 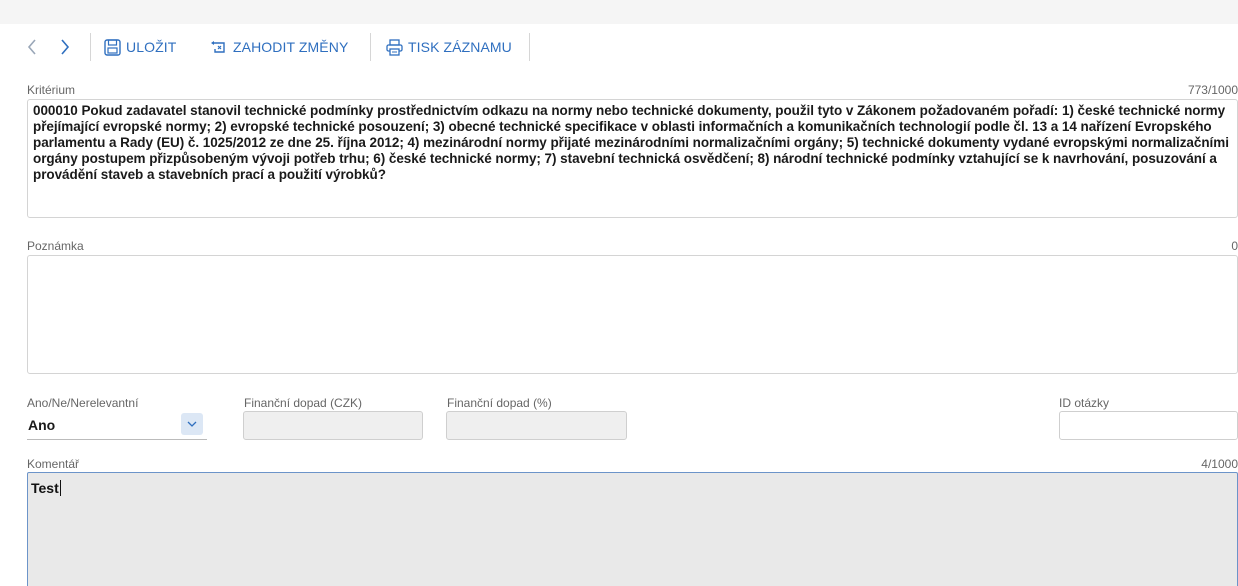 I want to click on chevron-right-icon, so click(x=65, y=47).